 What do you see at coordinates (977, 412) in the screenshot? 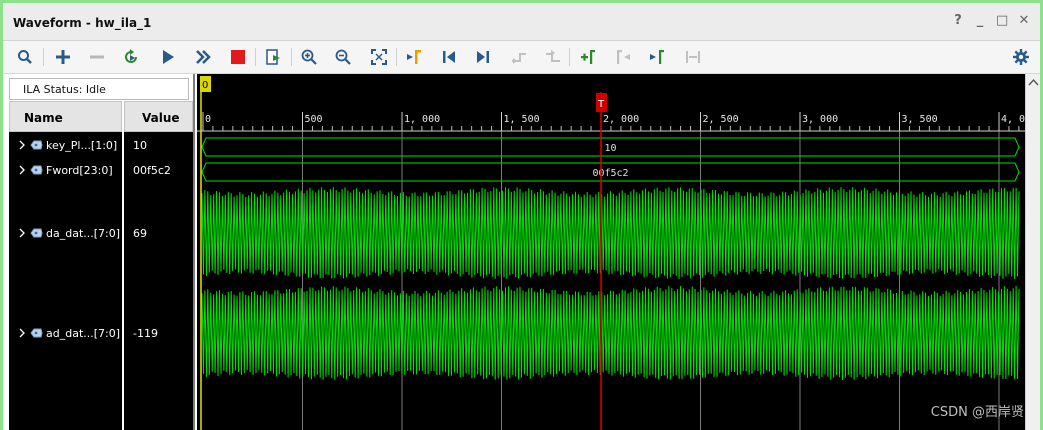
I see `watermark: CSDN @西岸贤` at bounding box center [977, 412].